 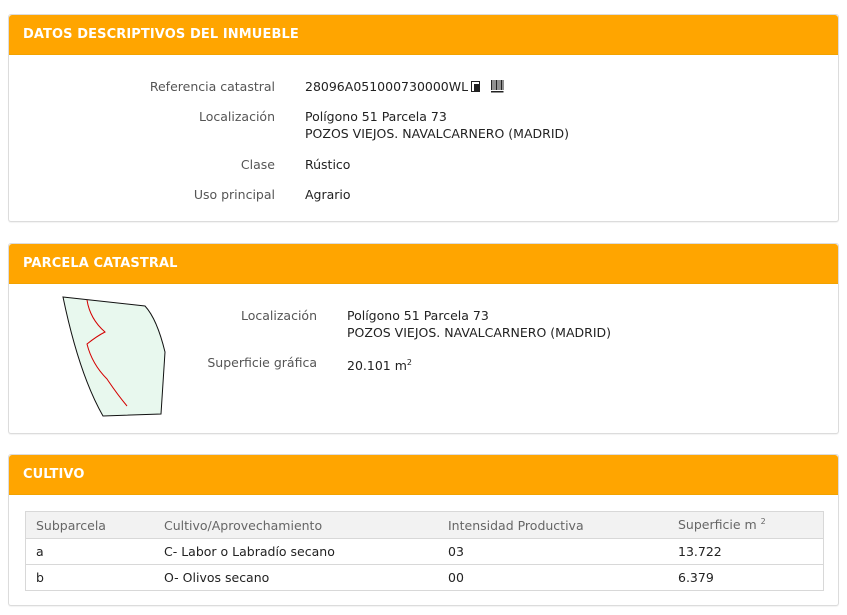 What do you see at coordinates (437, 133) in the screenshot?
I see `localizacion-line2: POZOS VIEJOS. NAVALCARNERO (MADRID)` at bounding box center [437, 133].